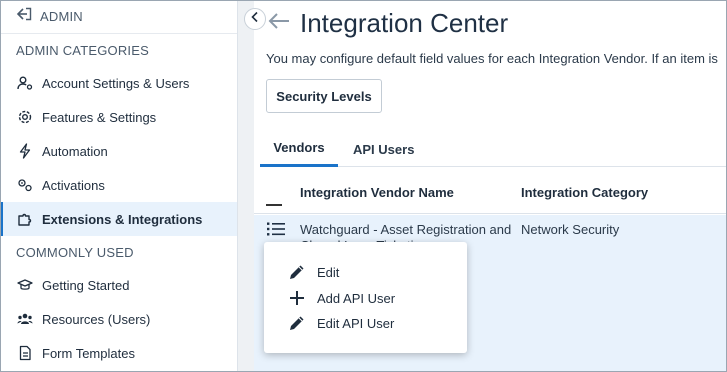 This screenshot has height=372, width=727. I want to click on admin-label: ADMIN, so click(61, 16).